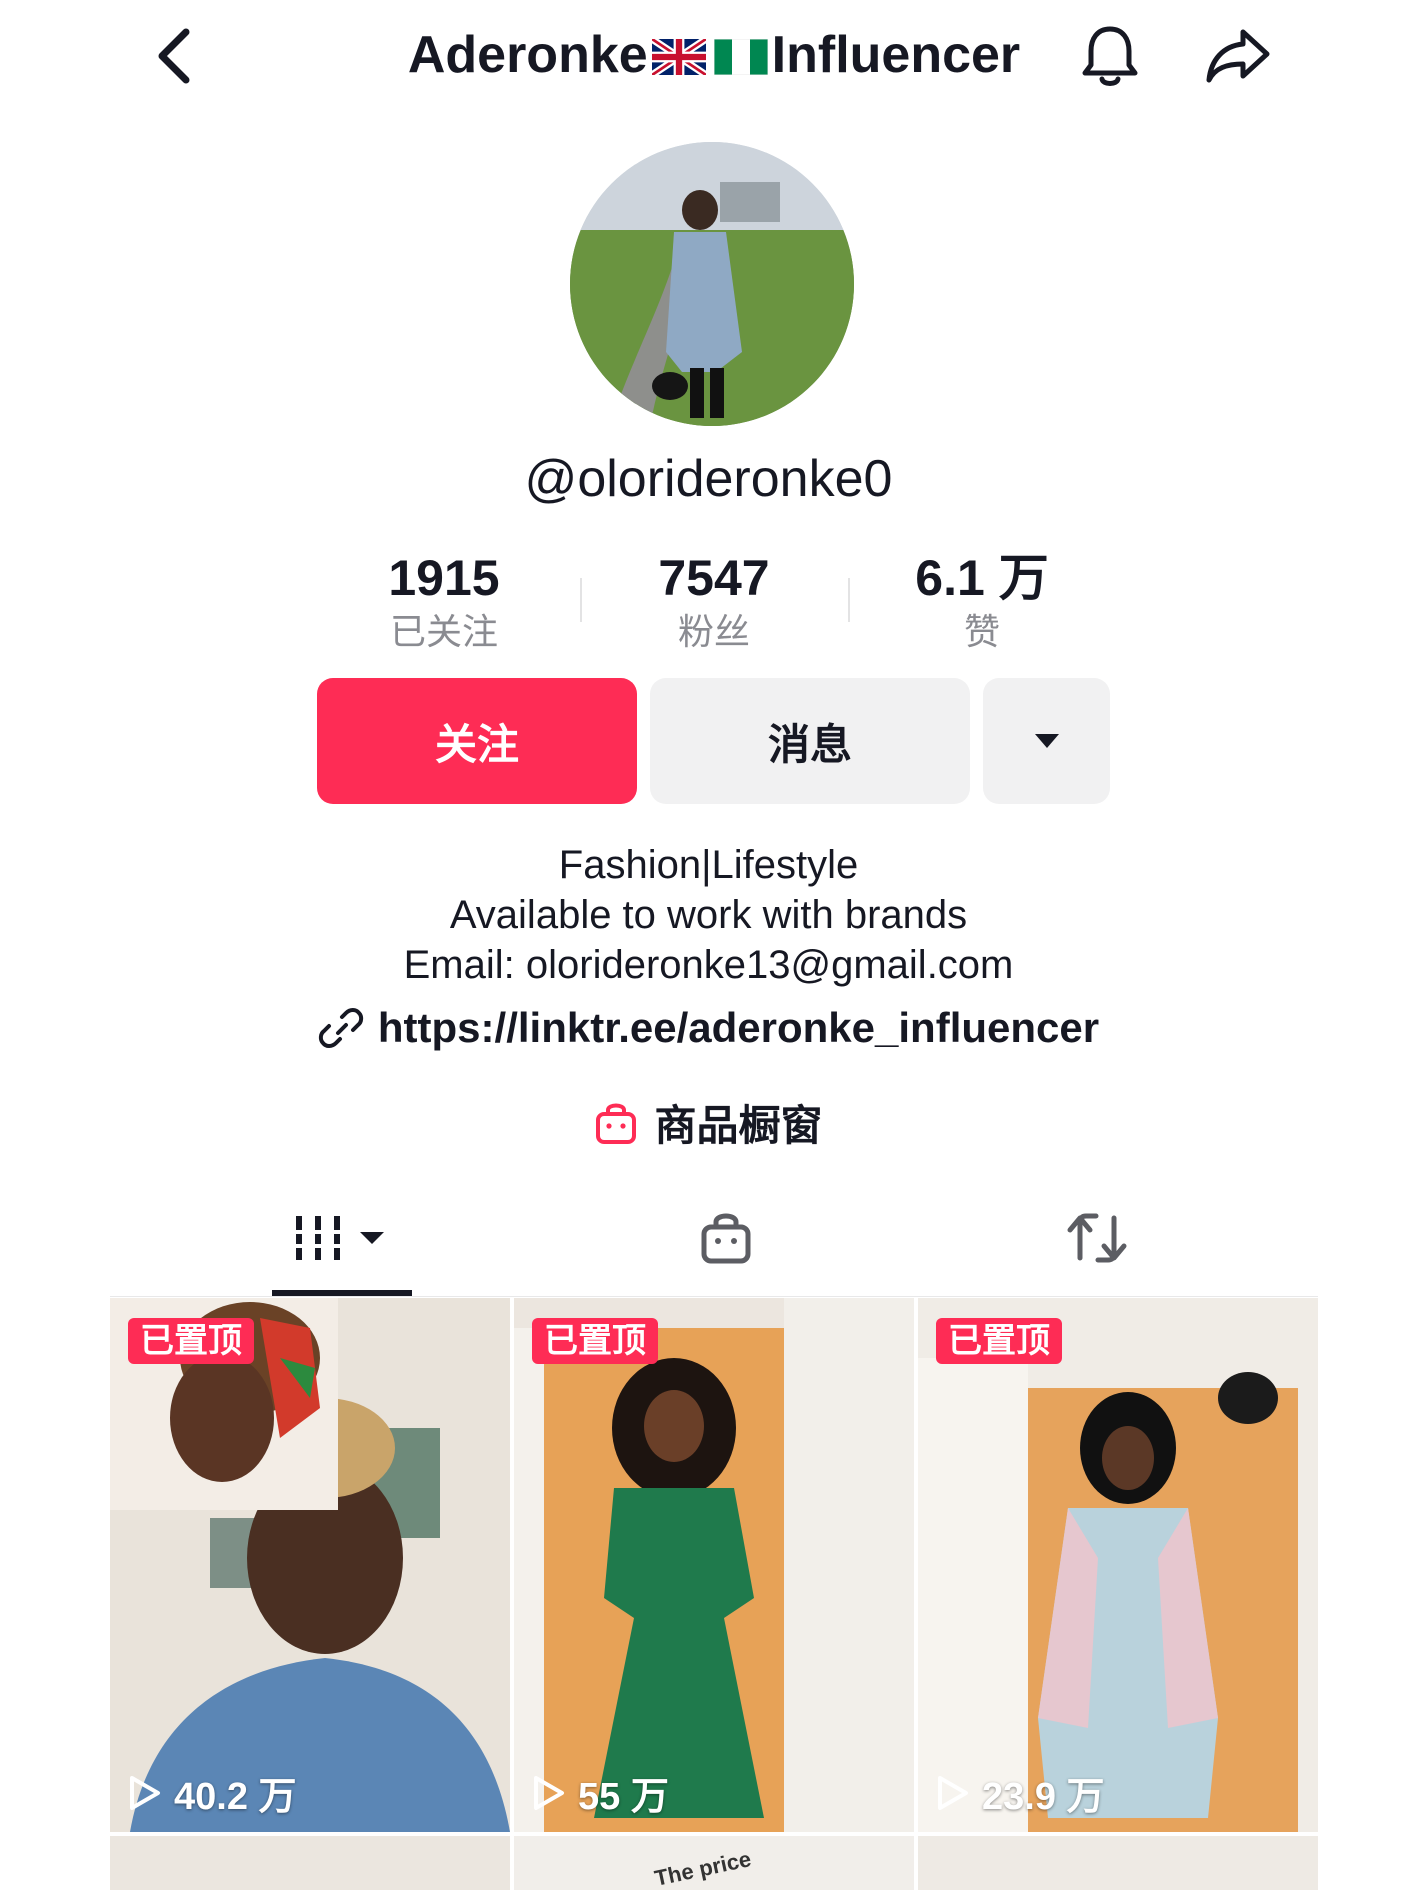 The image size is (1417, 1890). Describe the element at coordinates (342, 1293) in the screenshot. I see `active-tab-indicator` at that location.